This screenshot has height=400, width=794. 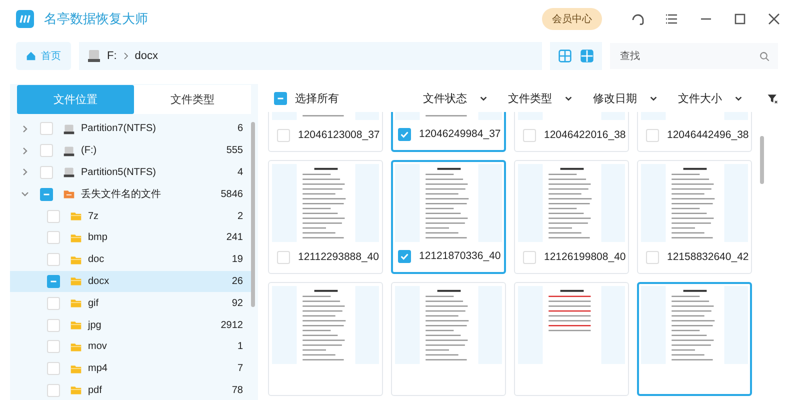 I want to click on tree-label: bmp, so click(x=98, y=238).